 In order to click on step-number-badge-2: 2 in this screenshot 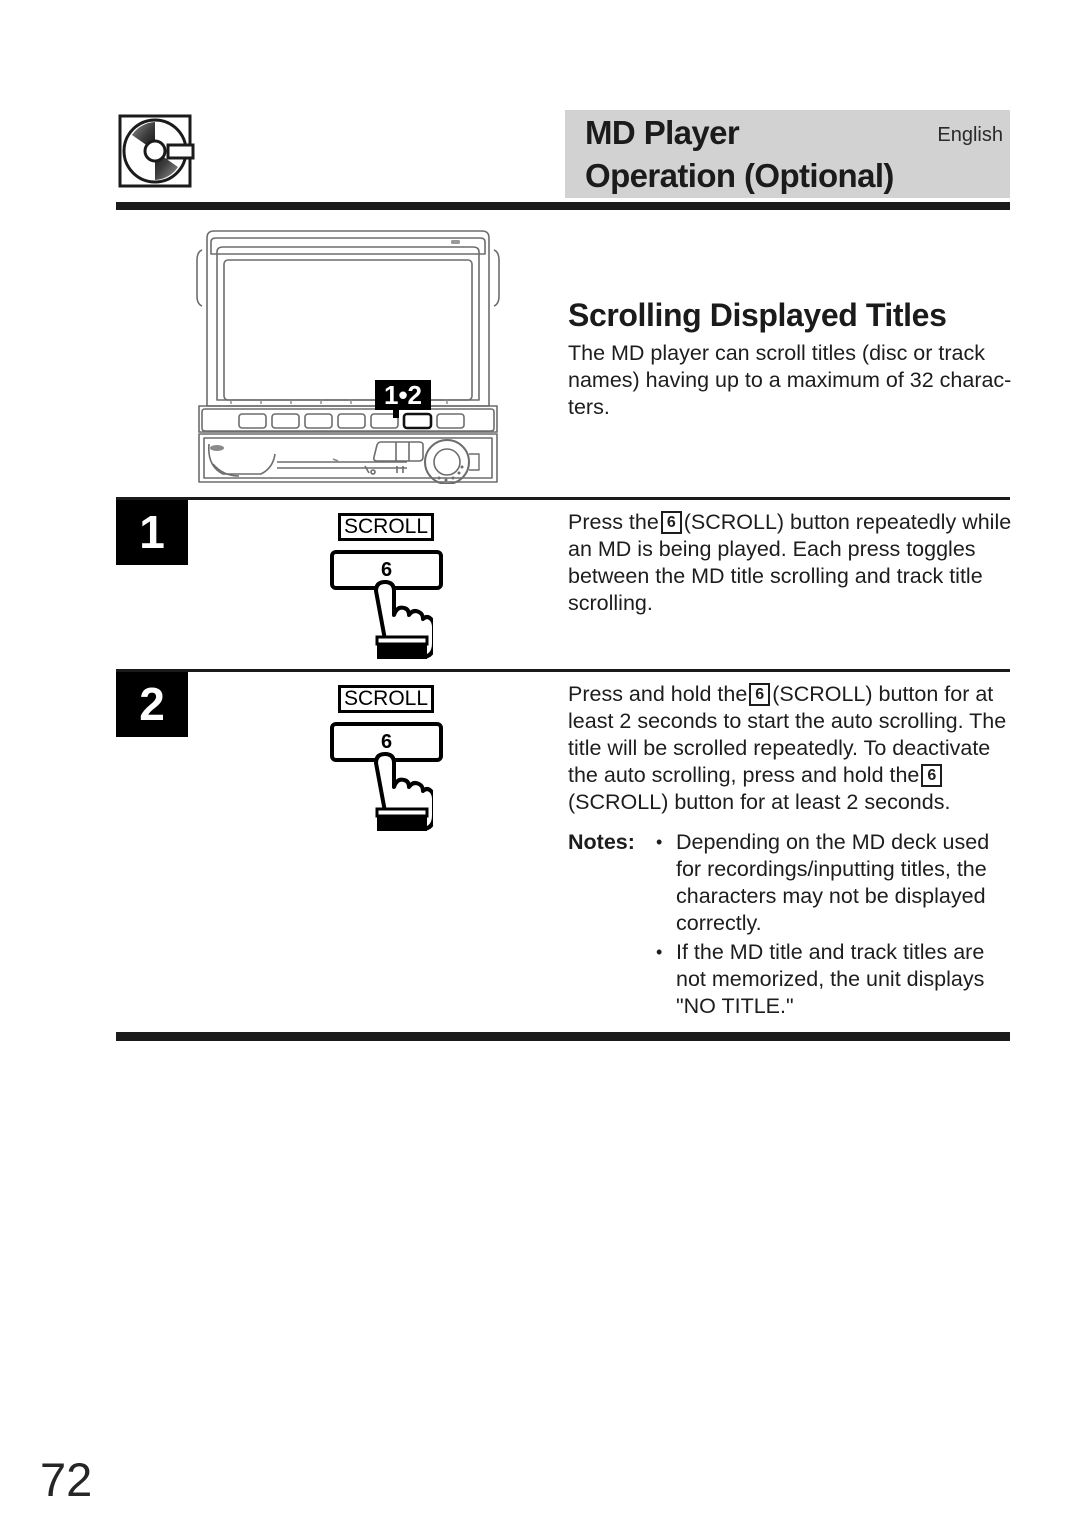, I will do `click(152, 704)`.